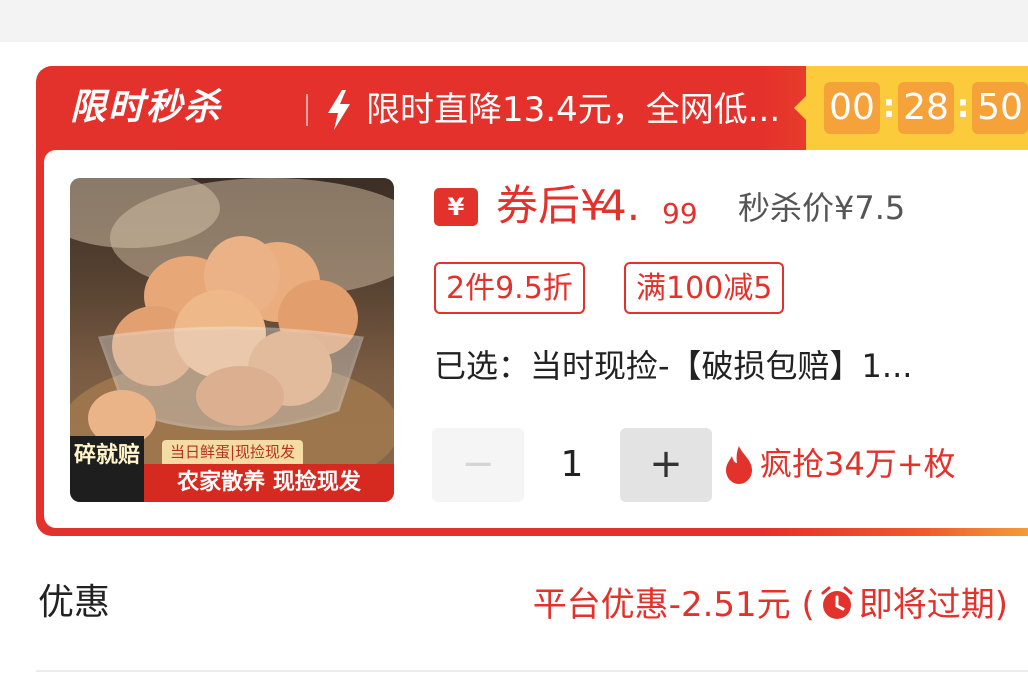 The width and height of the screenshot is (1028, 696). What do you see at coordinates (232, 340) in the screenshot?
I see `product-image: 碎就赔 当日鲜蛋|现捡现发 农家散养 现捡现发` at bounding box center [232, 340].